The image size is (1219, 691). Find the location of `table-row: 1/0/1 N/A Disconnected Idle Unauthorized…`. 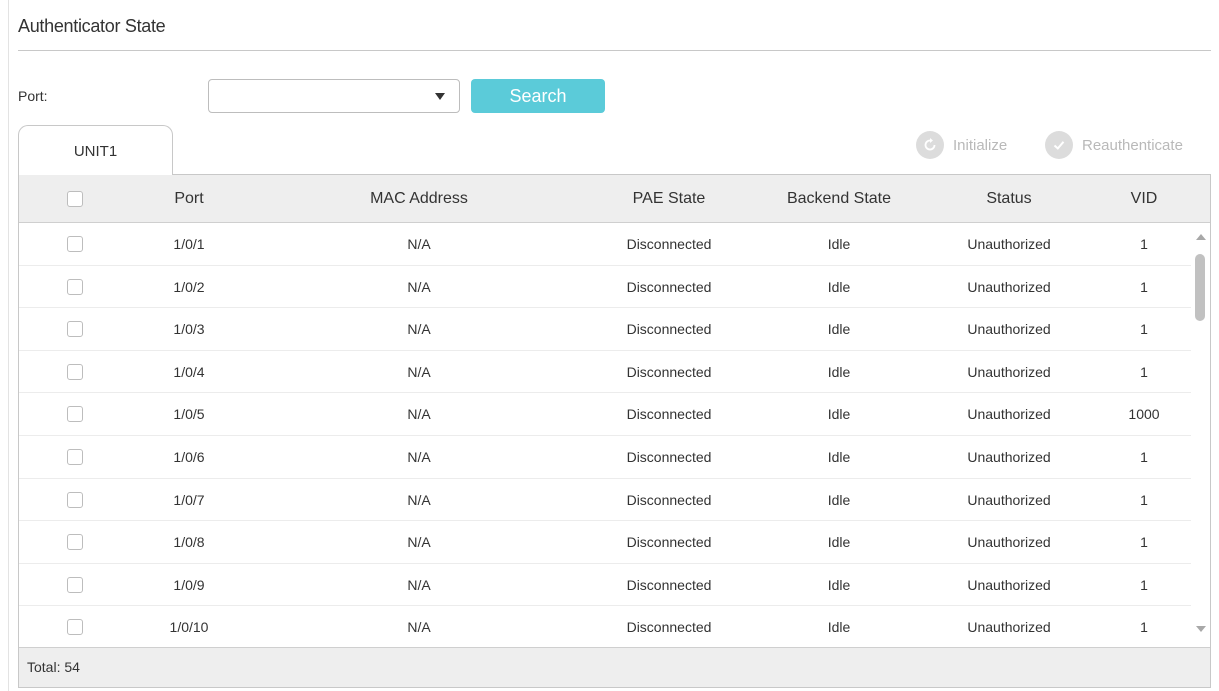

table-row: 1/0/1 N/A Disconnected Idle Unauthorized… is located at coordinates (605, 244).